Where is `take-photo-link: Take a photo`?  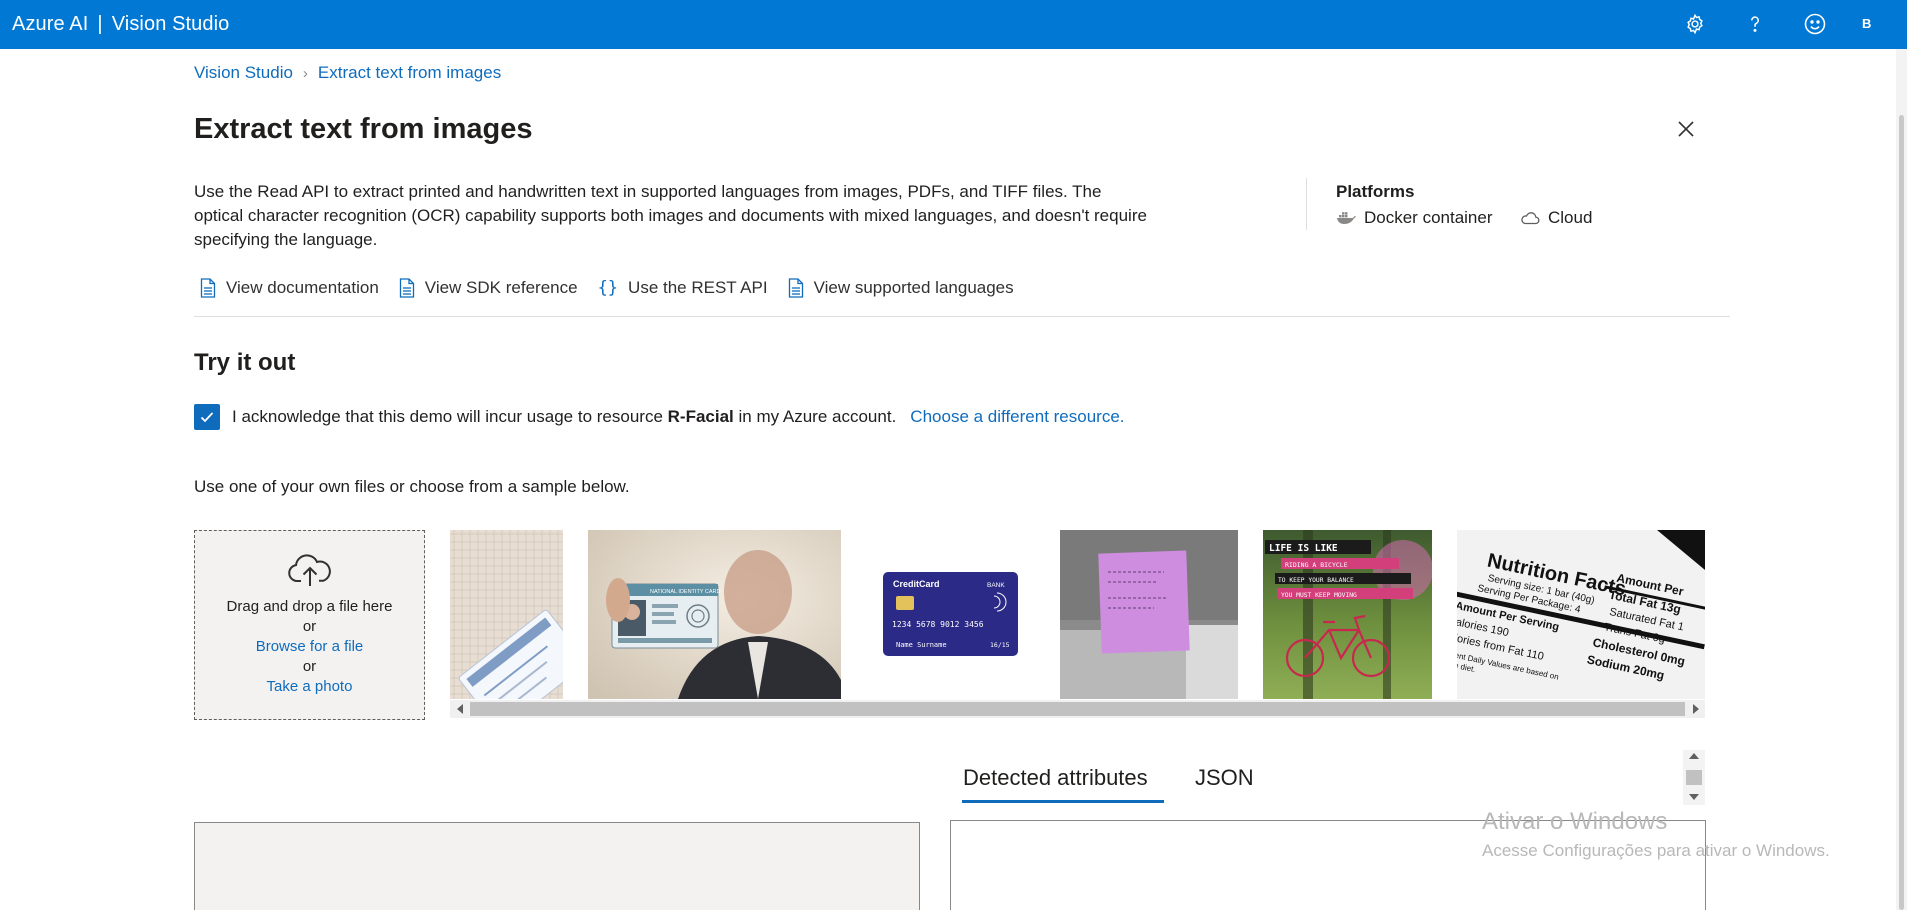
take-photo-link: Take a photo is located at coordinates (309, 687).